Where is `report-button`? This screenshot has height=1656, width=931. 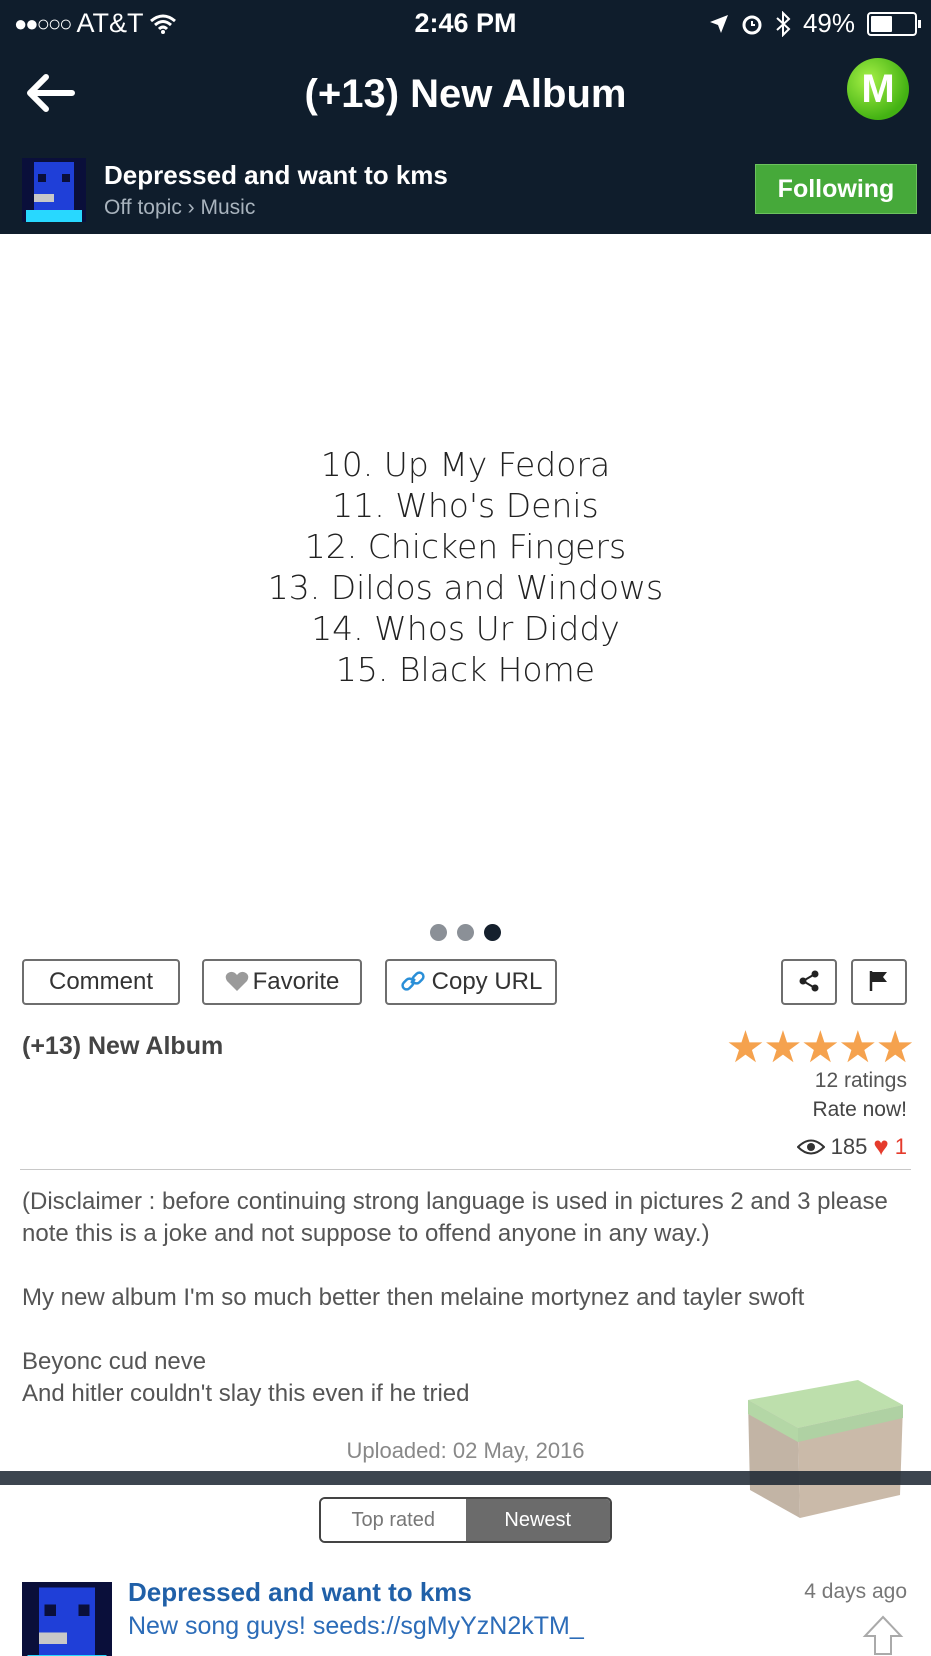 report-button is located at coordinates (879, 982).